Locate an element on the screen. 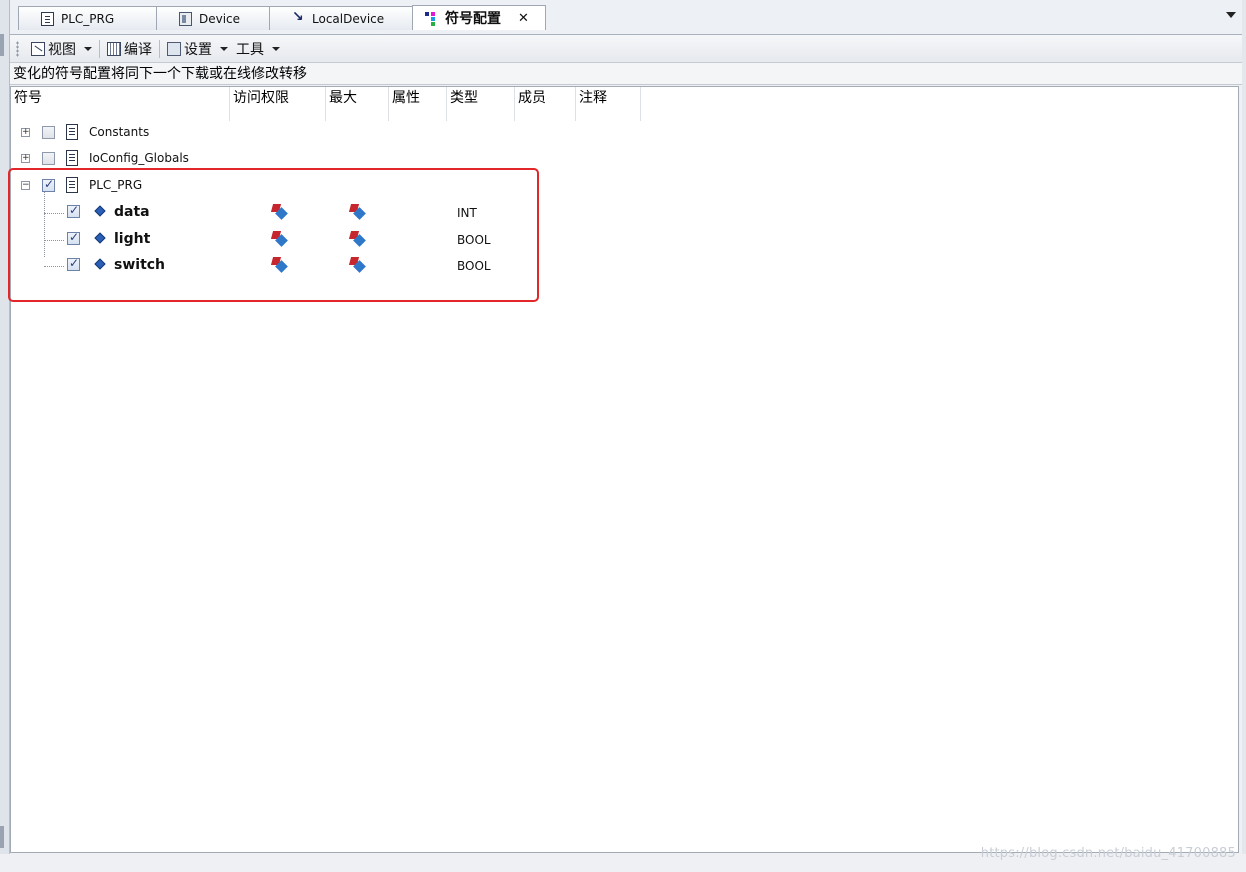 This screenshot has height=872, width=1246. tab-symbol-config: 符号配置 ✕ is located at coordinates (479, 17).